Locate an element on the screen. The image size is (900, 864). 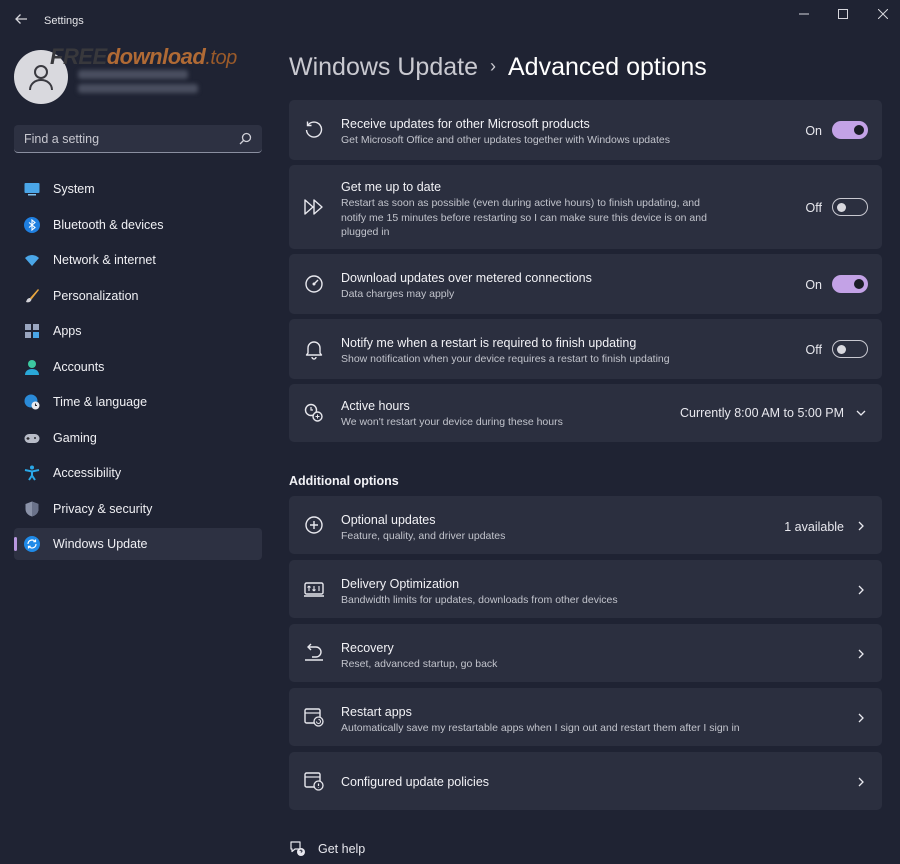
accessibility-icon is located at coordinates (32, 473).